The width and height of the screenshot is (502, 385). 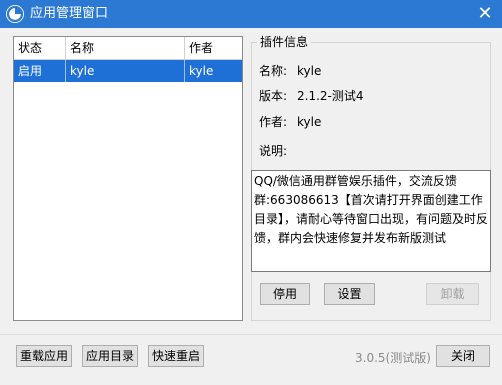 I want to click on list-row: 启用 kyle kyle, so click(x=128, y=71).